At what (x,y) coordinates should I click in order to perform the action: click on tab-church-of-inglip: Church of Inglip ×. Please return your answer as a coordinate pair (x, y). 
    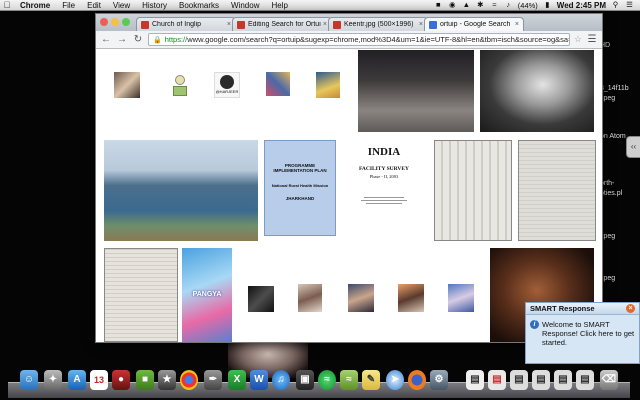
    Looking at the image, I should click on (186, 24).